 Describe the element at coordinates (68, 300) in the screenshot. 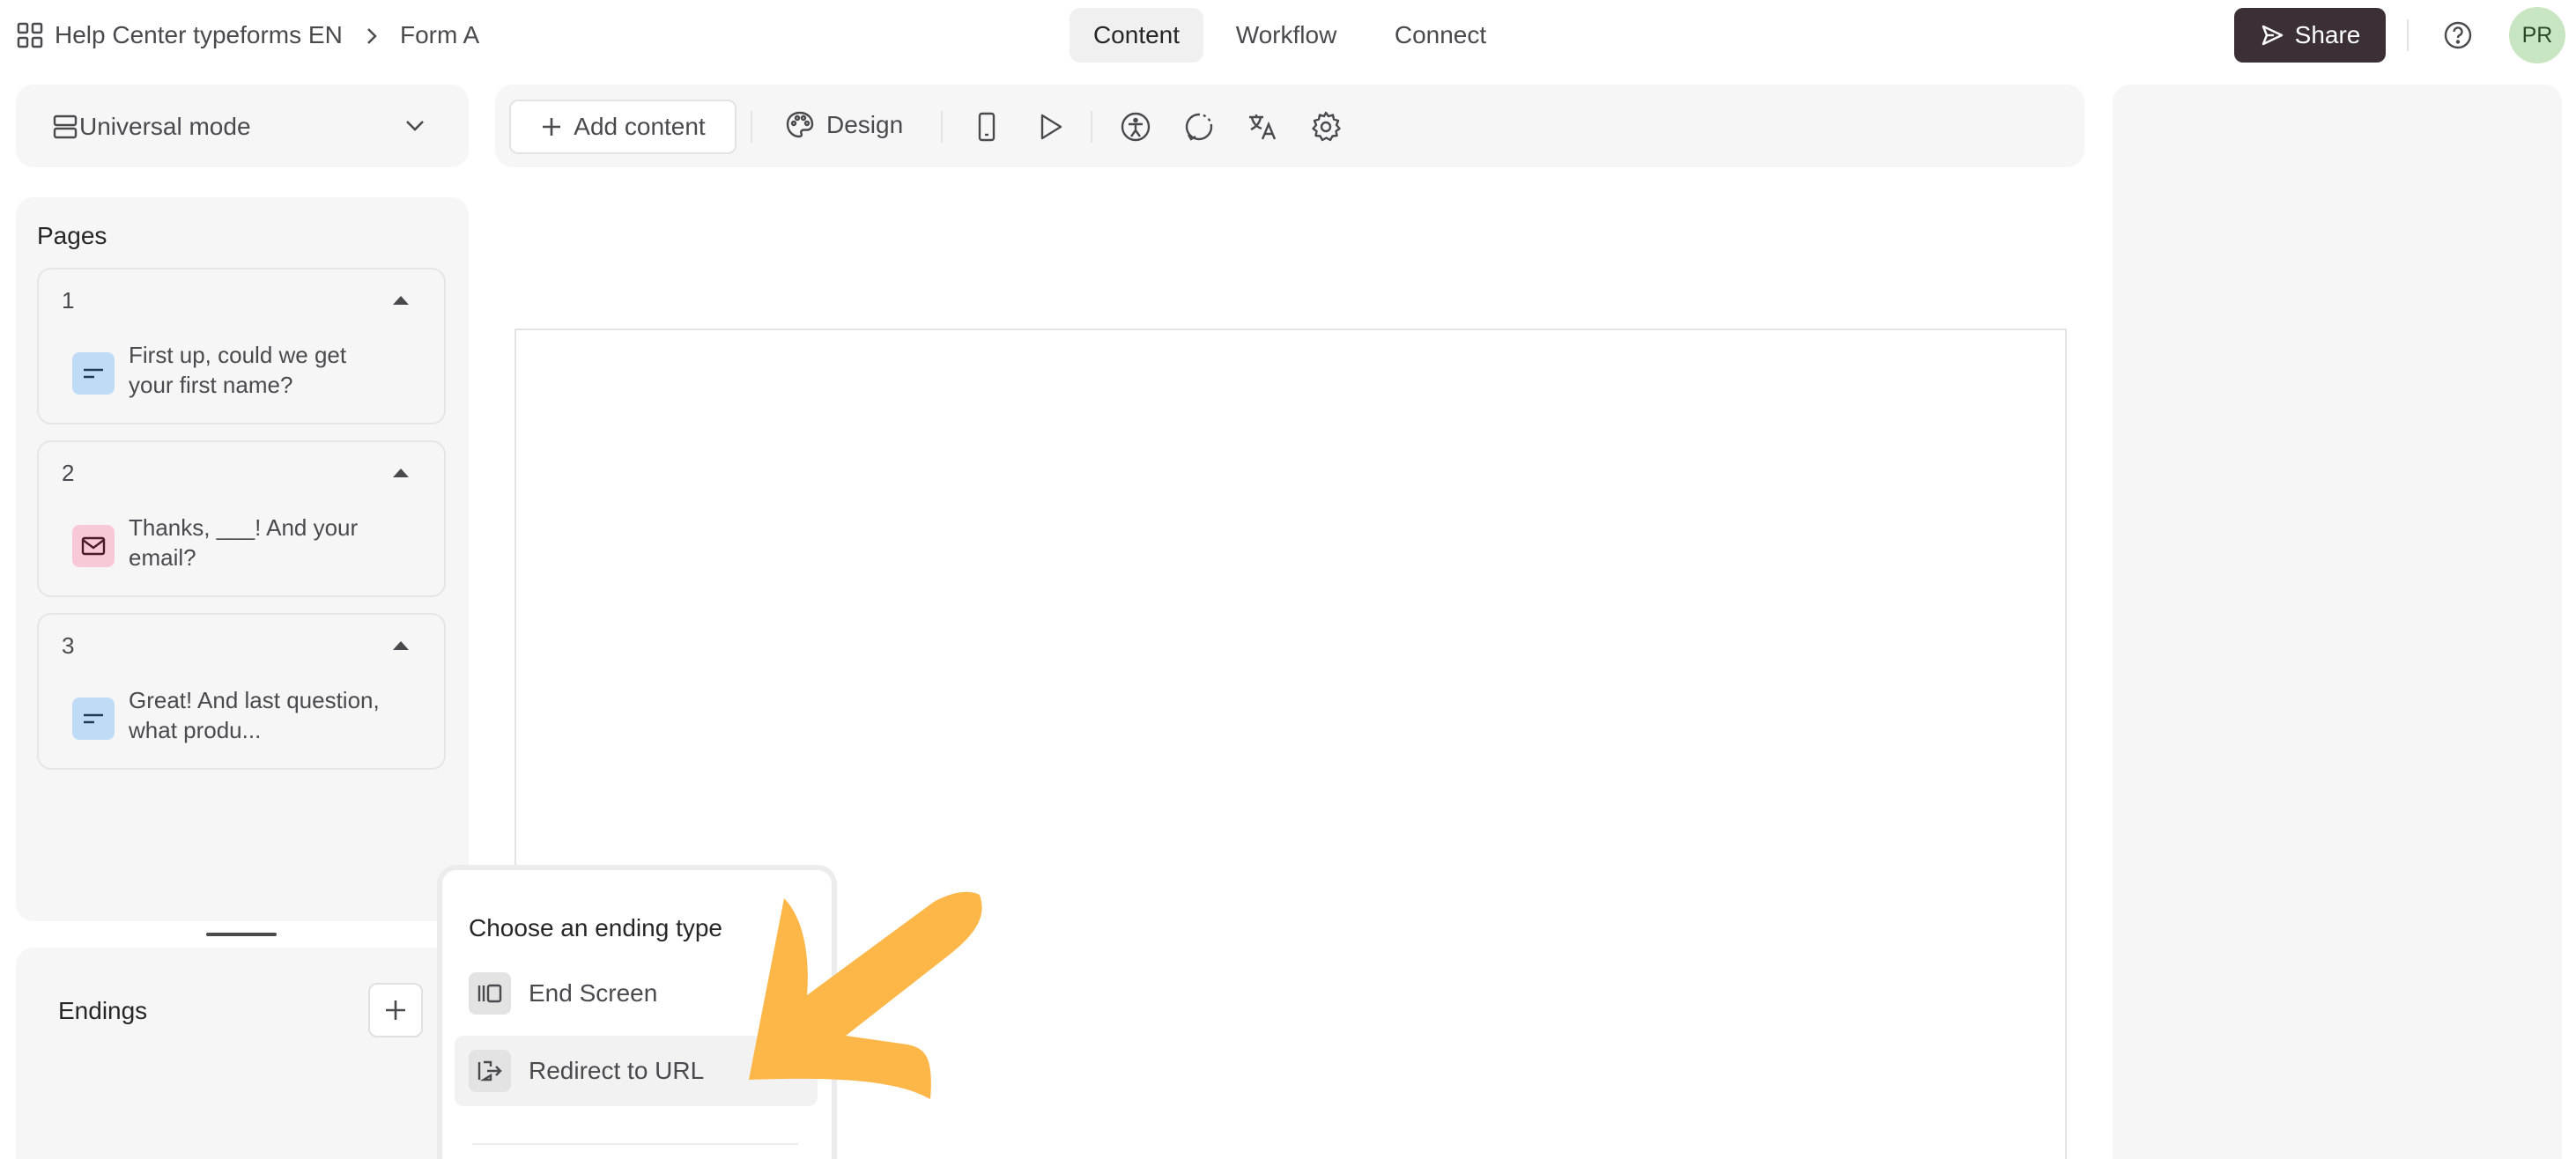

I see `page-number: 1` at that location.